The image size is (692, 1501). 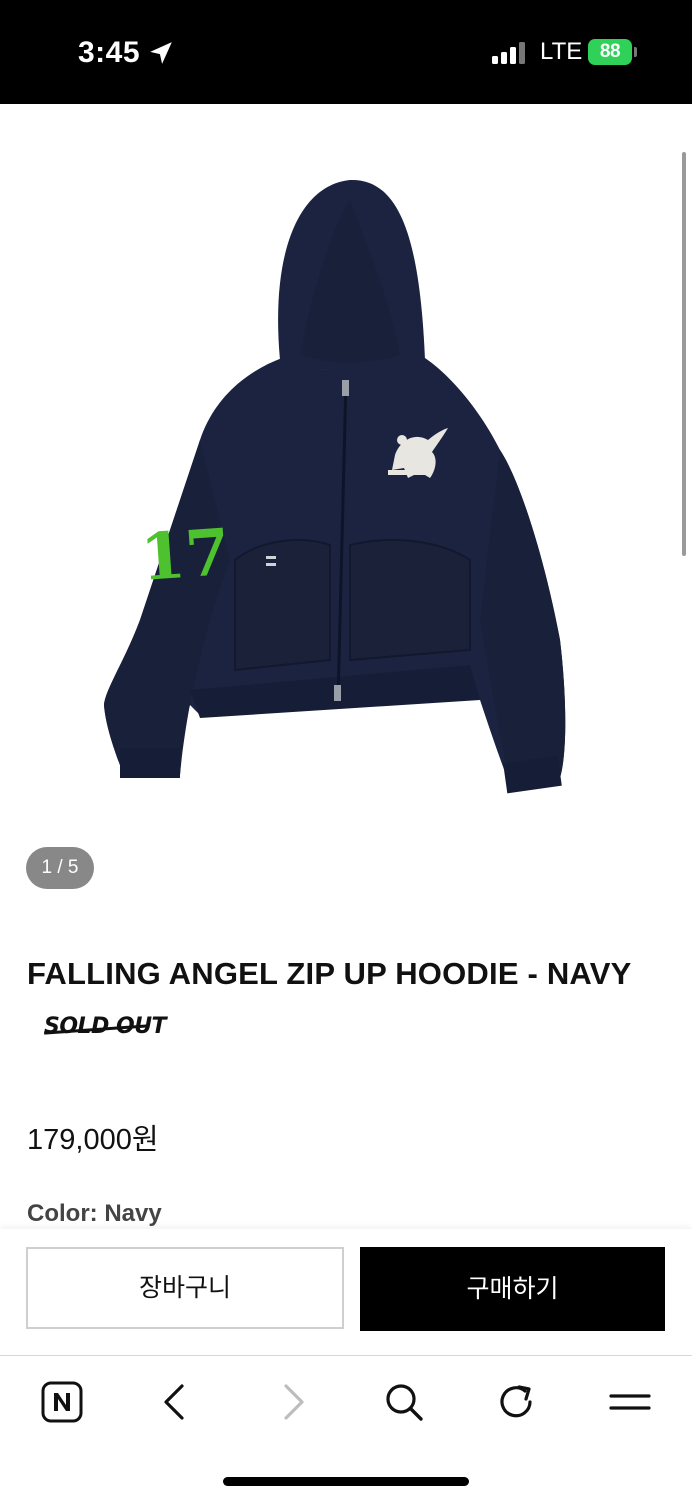 What do you see at coordinates (109, 52) in the screenshot?
I see `status-time: 3:45` at bounding box center [109, 52].